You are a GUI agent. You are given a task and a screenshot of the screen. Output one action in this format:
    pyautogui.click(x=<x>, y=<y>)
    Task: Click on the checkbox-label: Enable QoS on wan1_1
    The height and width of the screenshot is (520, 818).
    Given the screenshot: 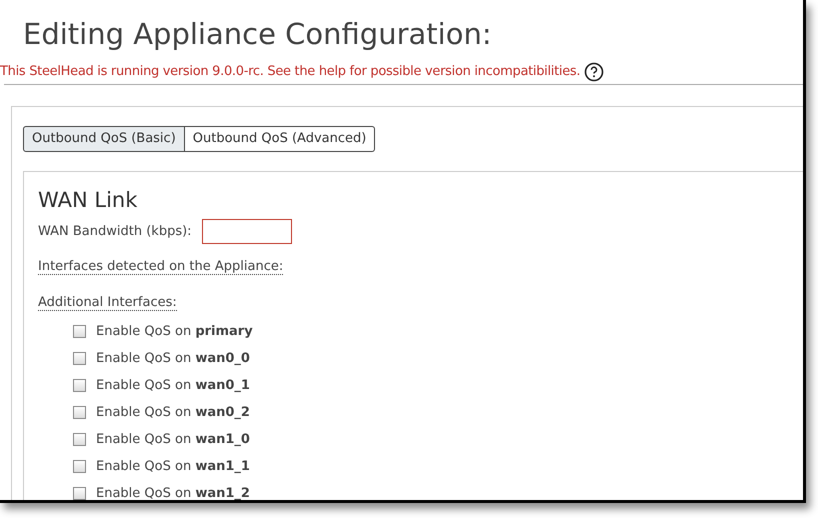 What is the action you would take?
    pyautogui.click(x=173, y=467)
    